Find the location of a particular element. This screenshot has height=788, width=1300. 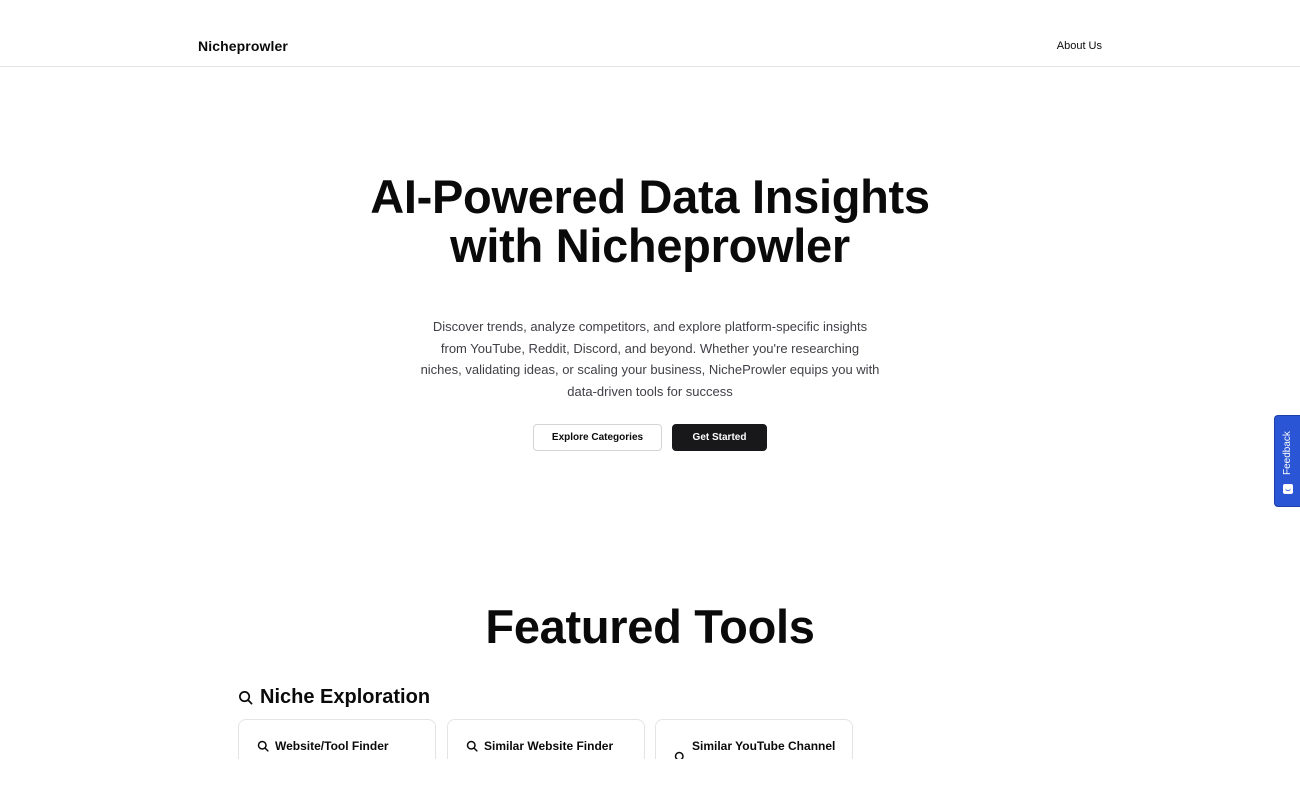

get-started-button: Get Started is located at coordinates (719, 437).